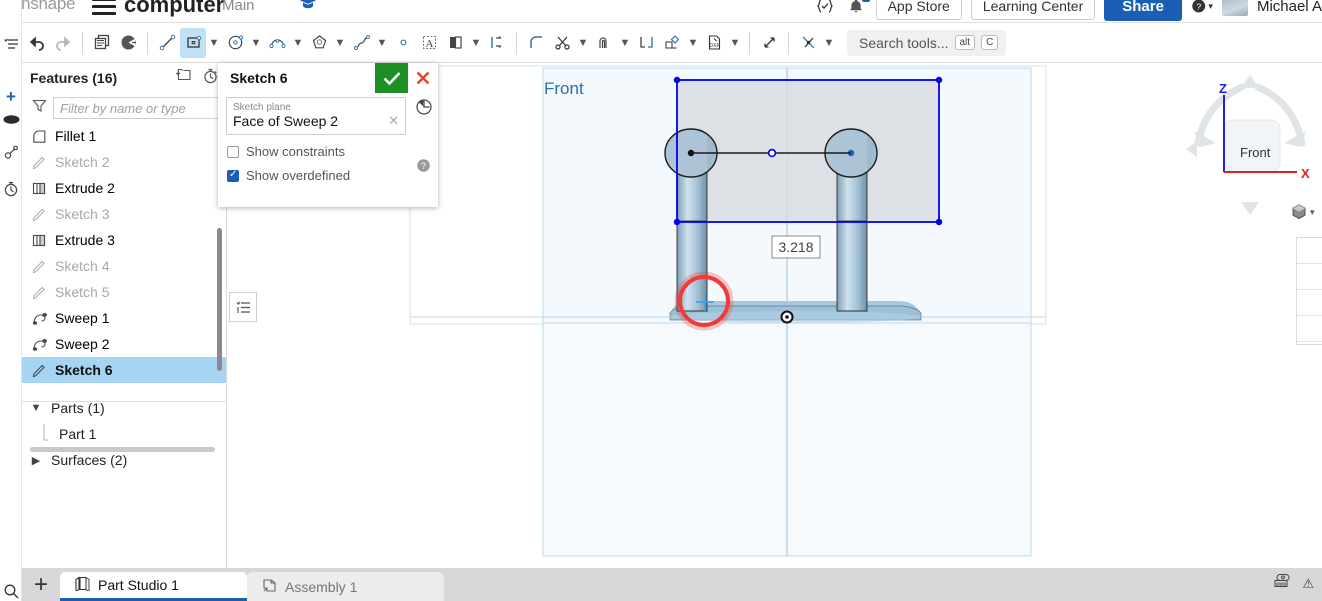 This screenshot has height=601, width=1322. What do you see at coordinates (11, 153) in the screenshot?
I see `mate-connector-icon` at bounding box center [11, 153].